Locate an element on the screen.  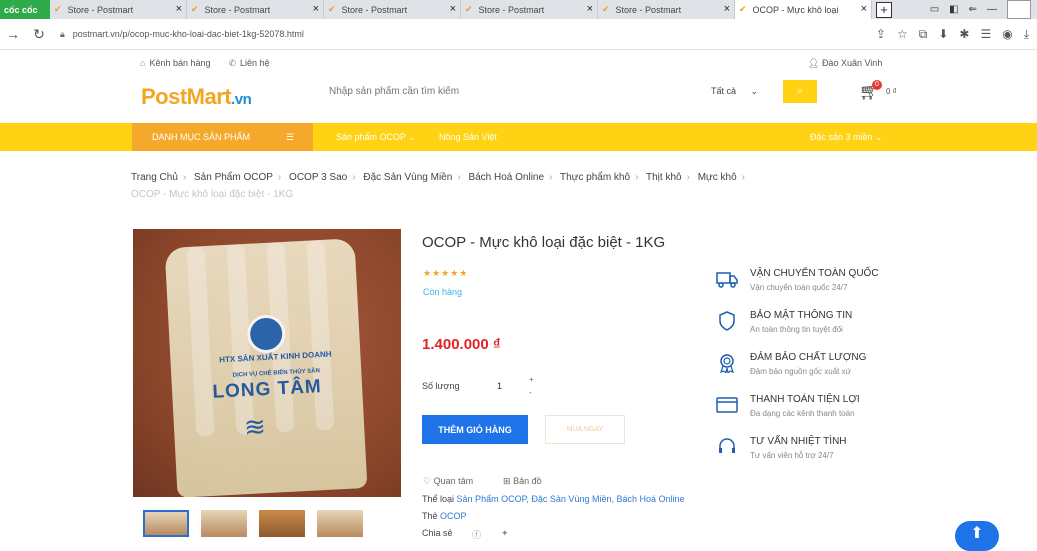
search-input is located at coordinates (509, 91).